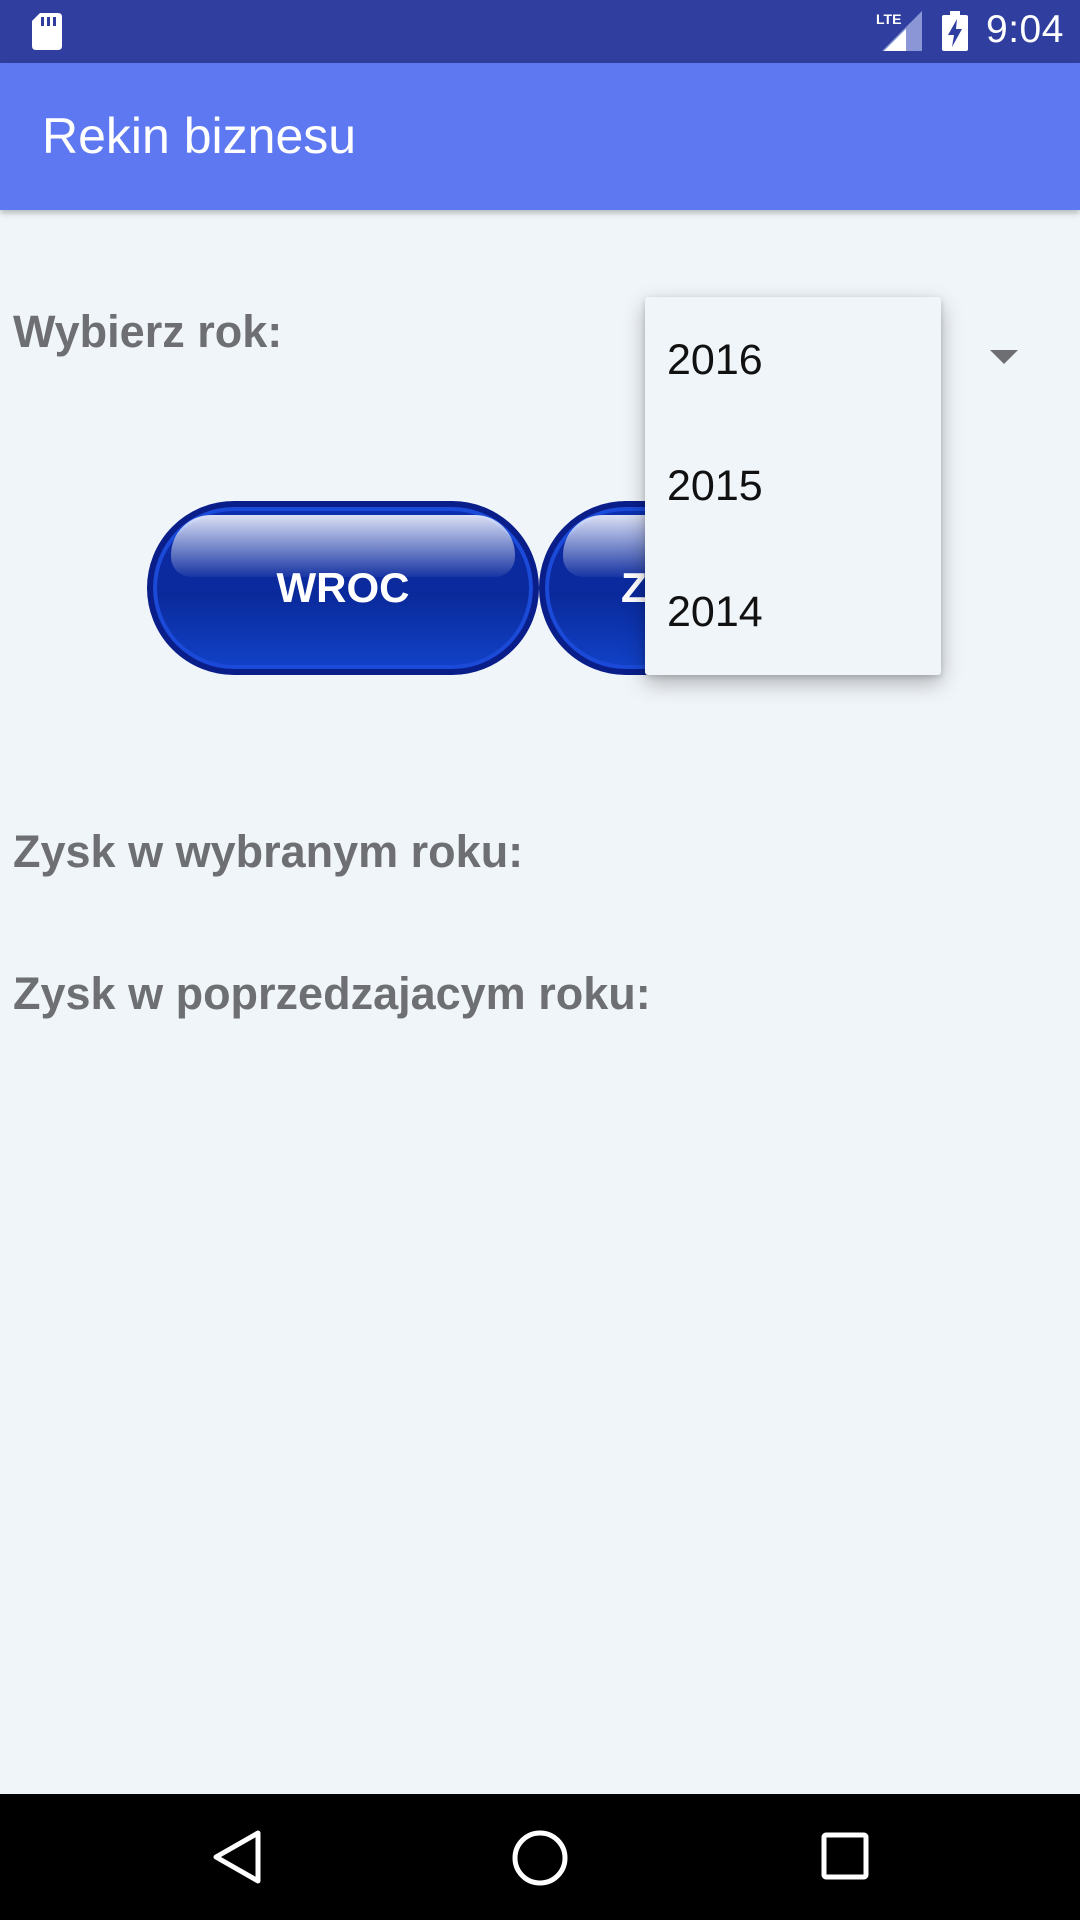  I want to click on navigation-bar, so click(540, 1857).